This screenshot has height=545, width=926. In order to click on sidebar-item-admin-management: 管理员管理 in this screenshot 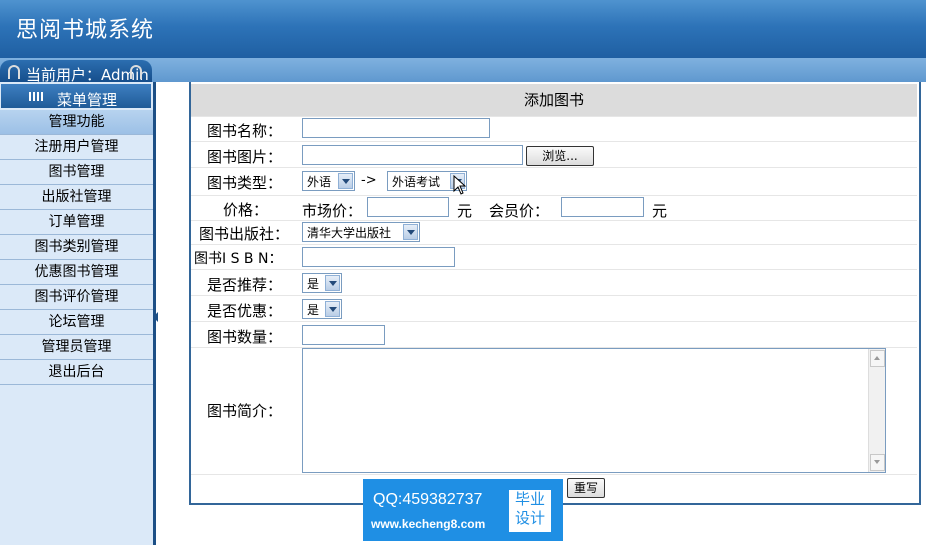, I will do `click(76, 347)`.